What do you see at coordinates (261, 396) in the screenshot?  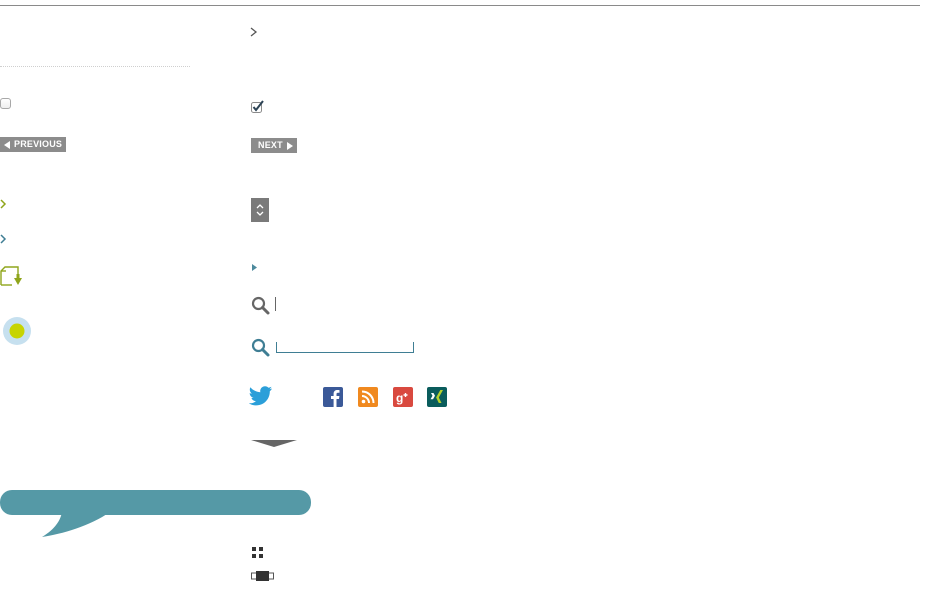 I see `twitter-icon` at bounding box center [261, 396].